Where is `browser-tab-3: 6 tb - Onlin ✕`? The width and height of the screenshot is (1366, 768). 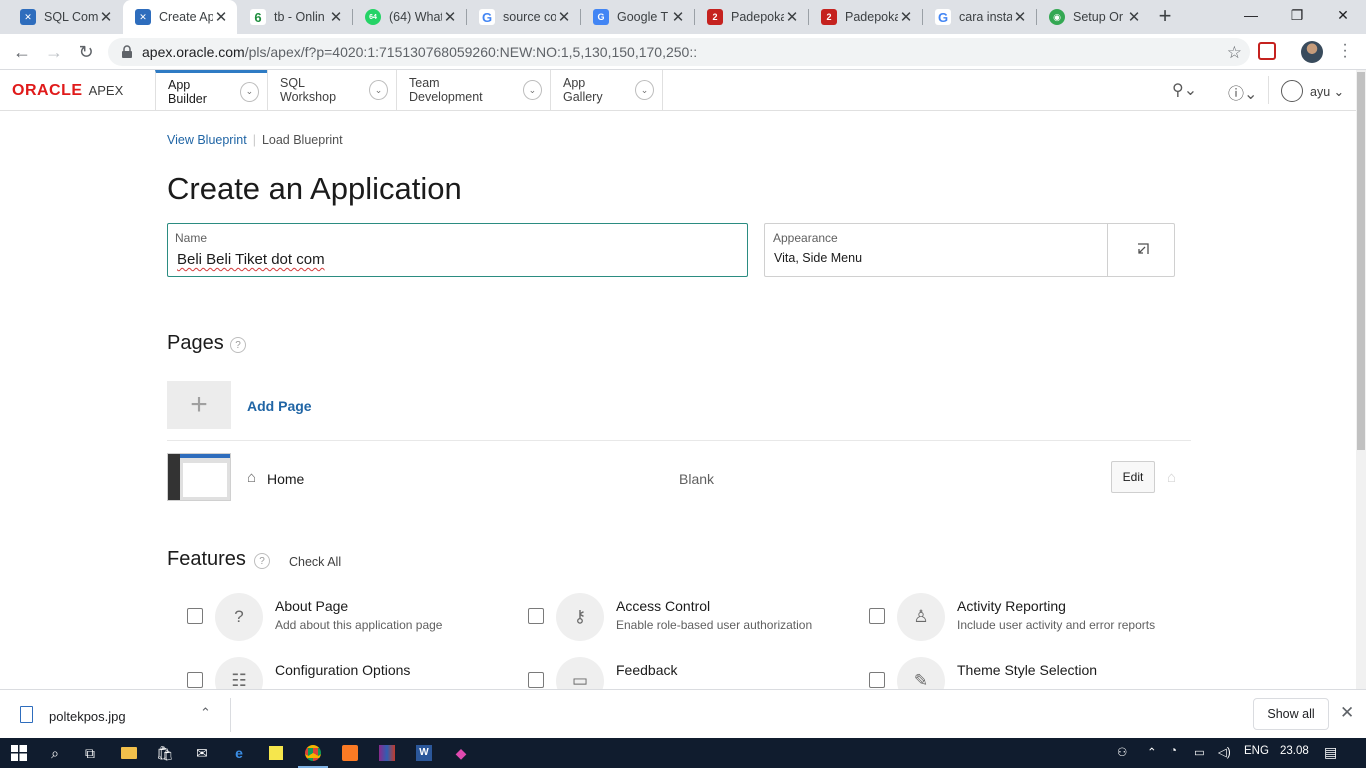 browser-tab-3: 6 tb - Onlin ✕ is located at coordinates (295, 17).